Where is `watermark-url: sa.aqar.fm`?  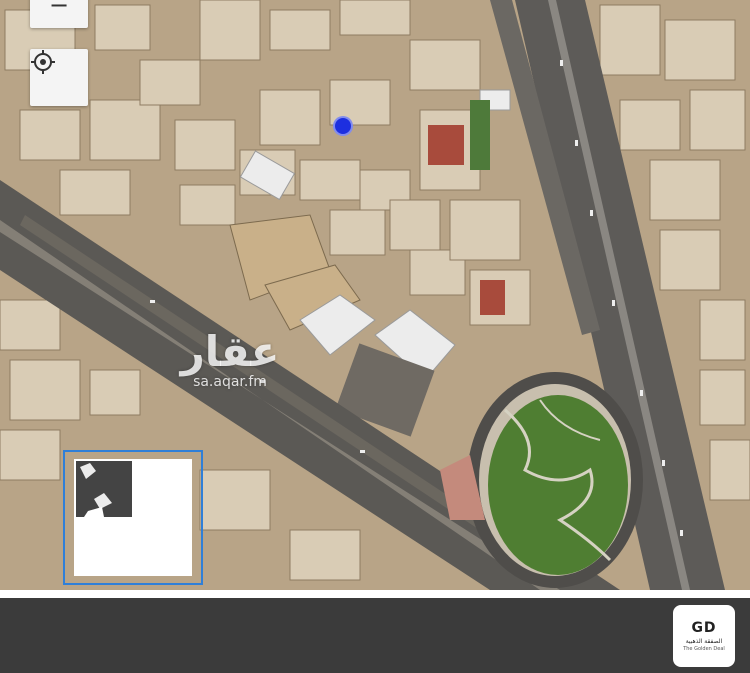
watermark-url: sa.aqar.fm is located at coordinates (230, 382).